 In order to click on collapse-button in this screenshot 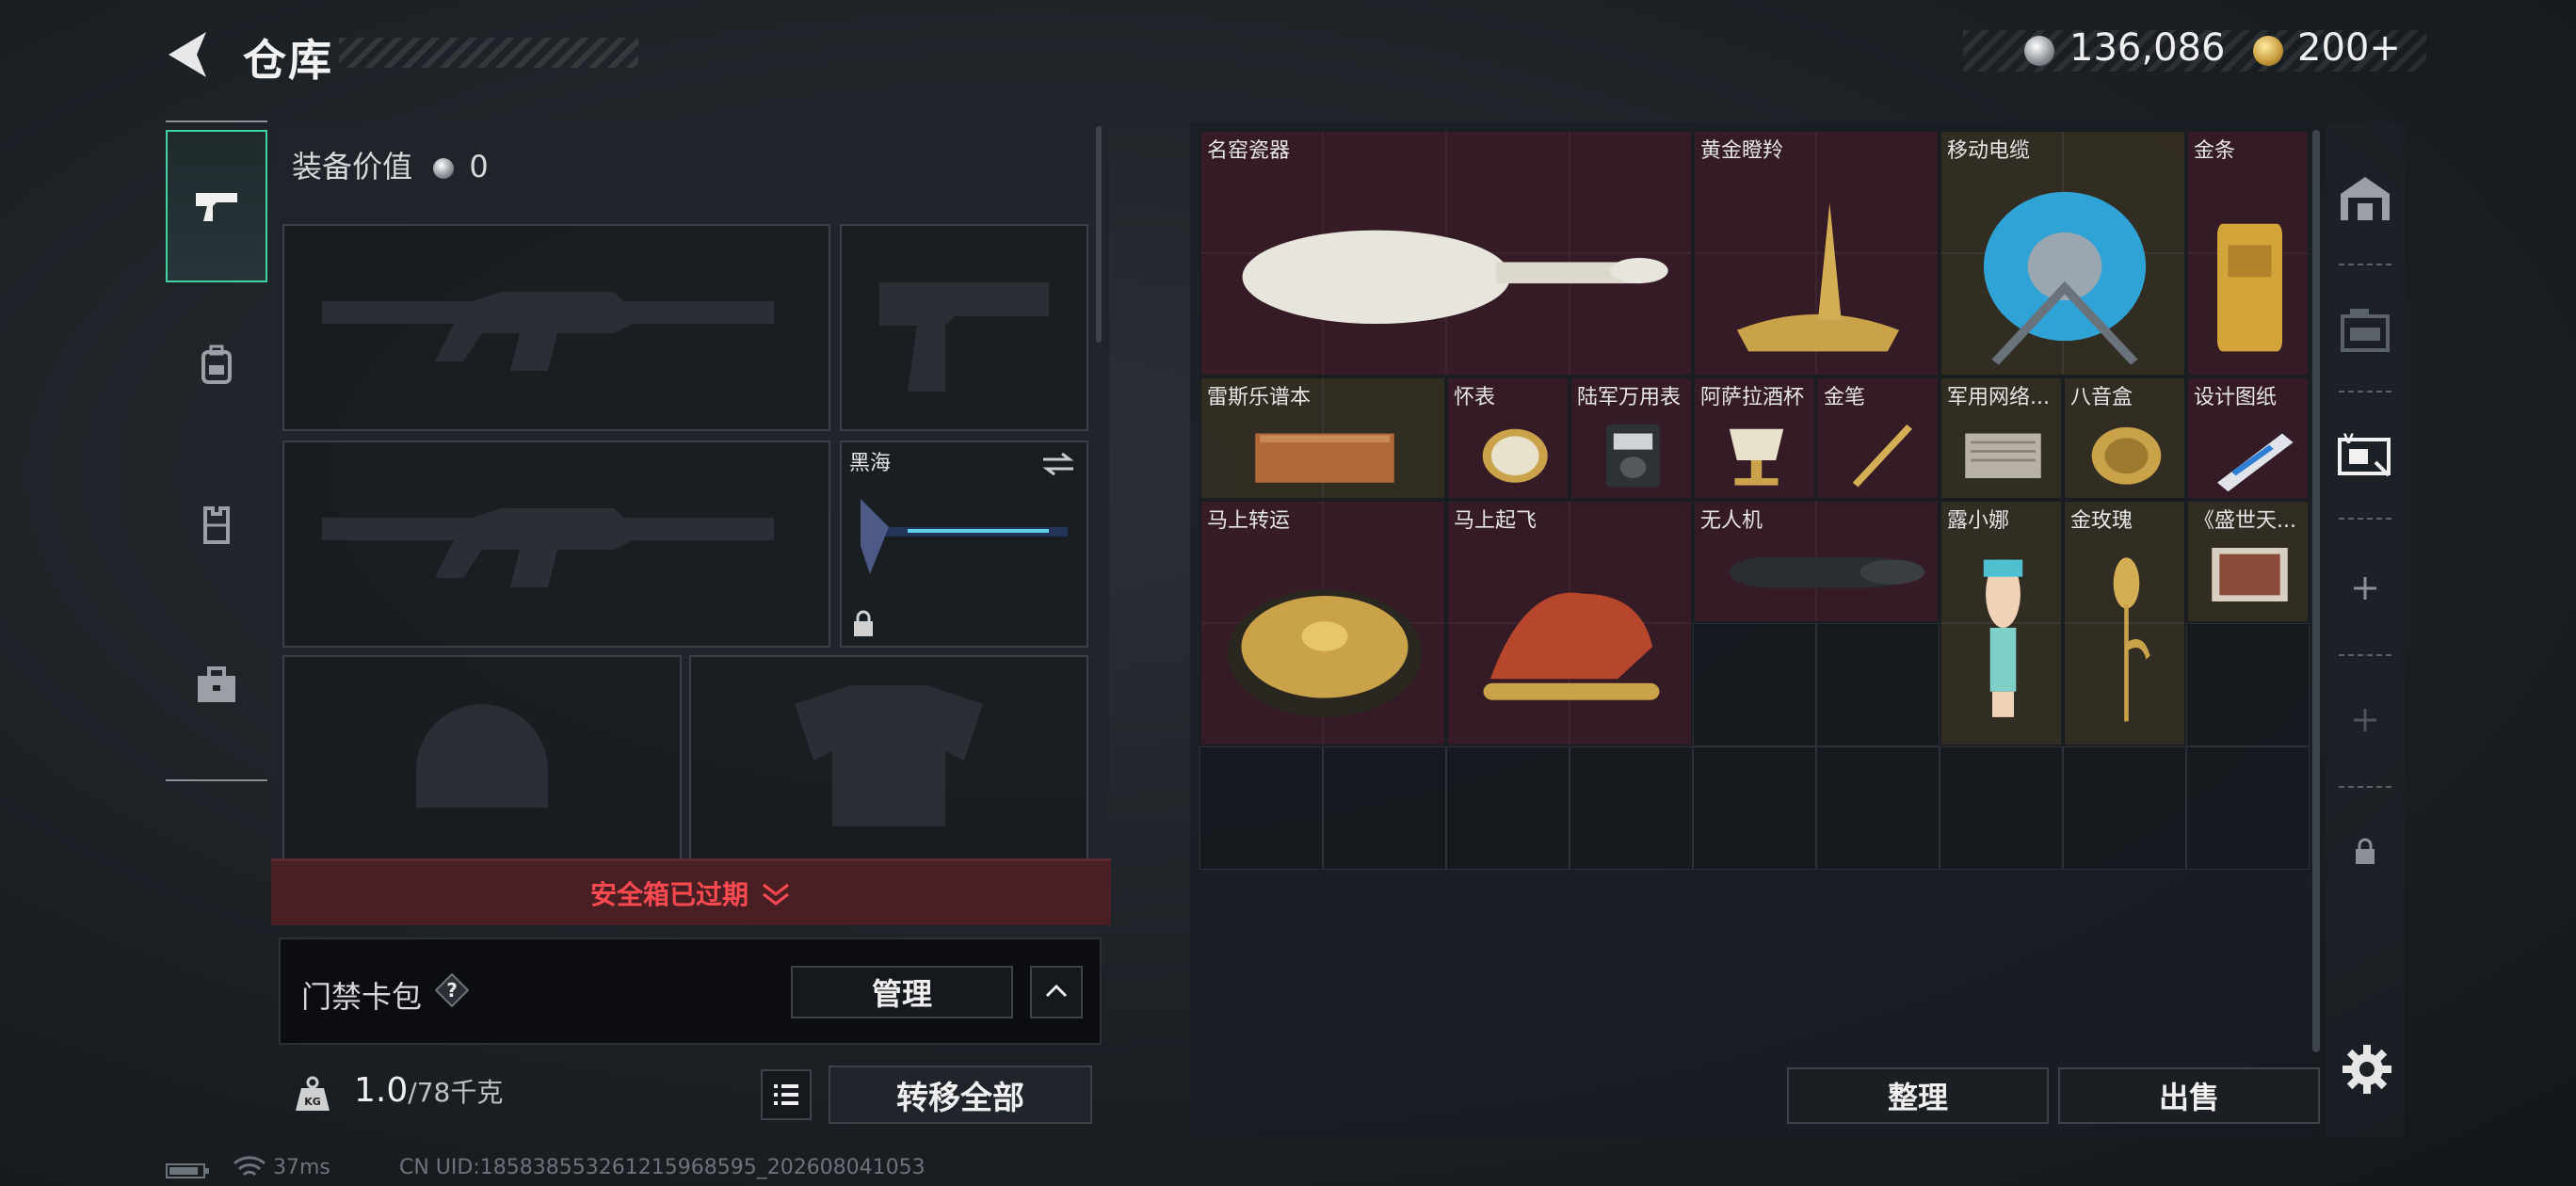, I will do `click(1056, 992)`.